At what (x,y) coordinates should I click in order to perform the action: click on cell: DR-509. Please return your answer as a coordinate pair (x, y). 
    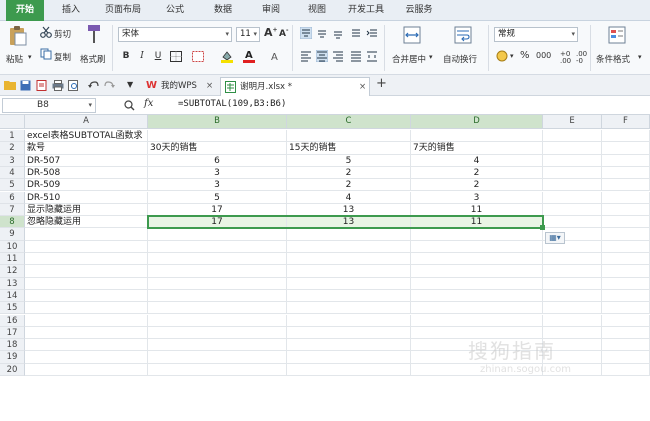
    Looking at the image, I should click on (86, 185).